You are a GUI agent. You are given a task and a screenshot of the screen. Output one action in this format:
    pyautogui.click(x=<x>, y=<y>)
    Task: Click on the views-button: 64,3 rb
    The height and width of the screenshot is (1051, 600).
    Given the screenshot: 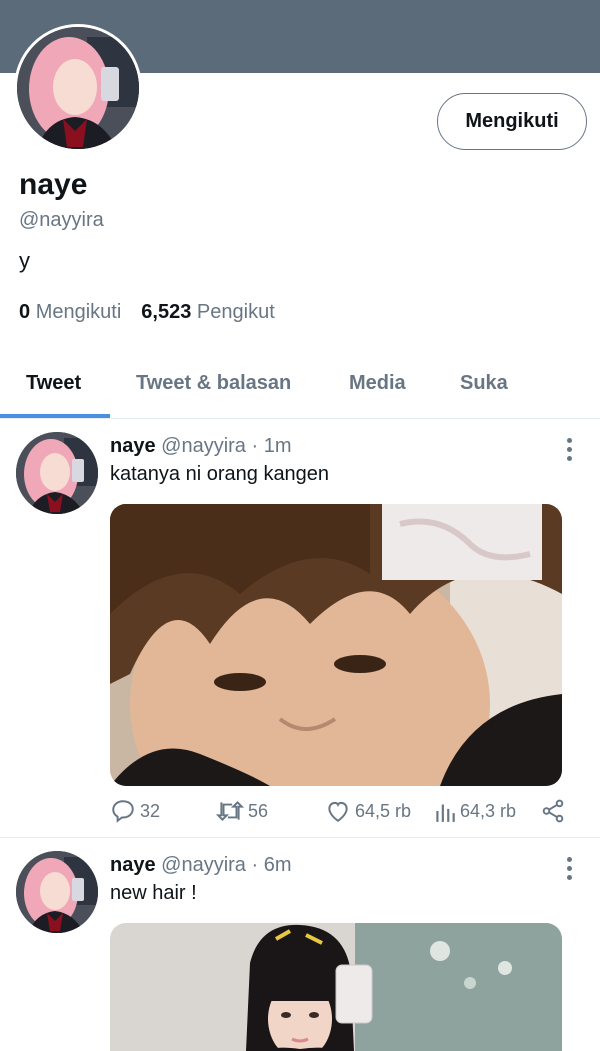 What is the action you would take?
    pyautogui.click(x=475, y=811)
    